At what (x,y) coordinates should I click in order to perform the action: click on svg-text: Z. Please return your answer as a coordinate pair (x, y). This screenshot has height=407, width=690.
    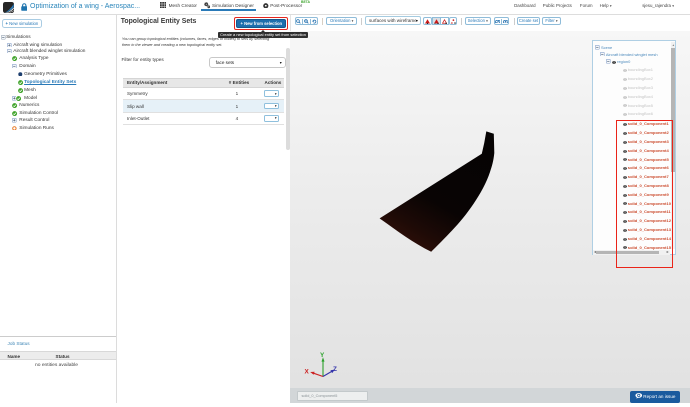
    Looking at the image, I should click on (335, 369).